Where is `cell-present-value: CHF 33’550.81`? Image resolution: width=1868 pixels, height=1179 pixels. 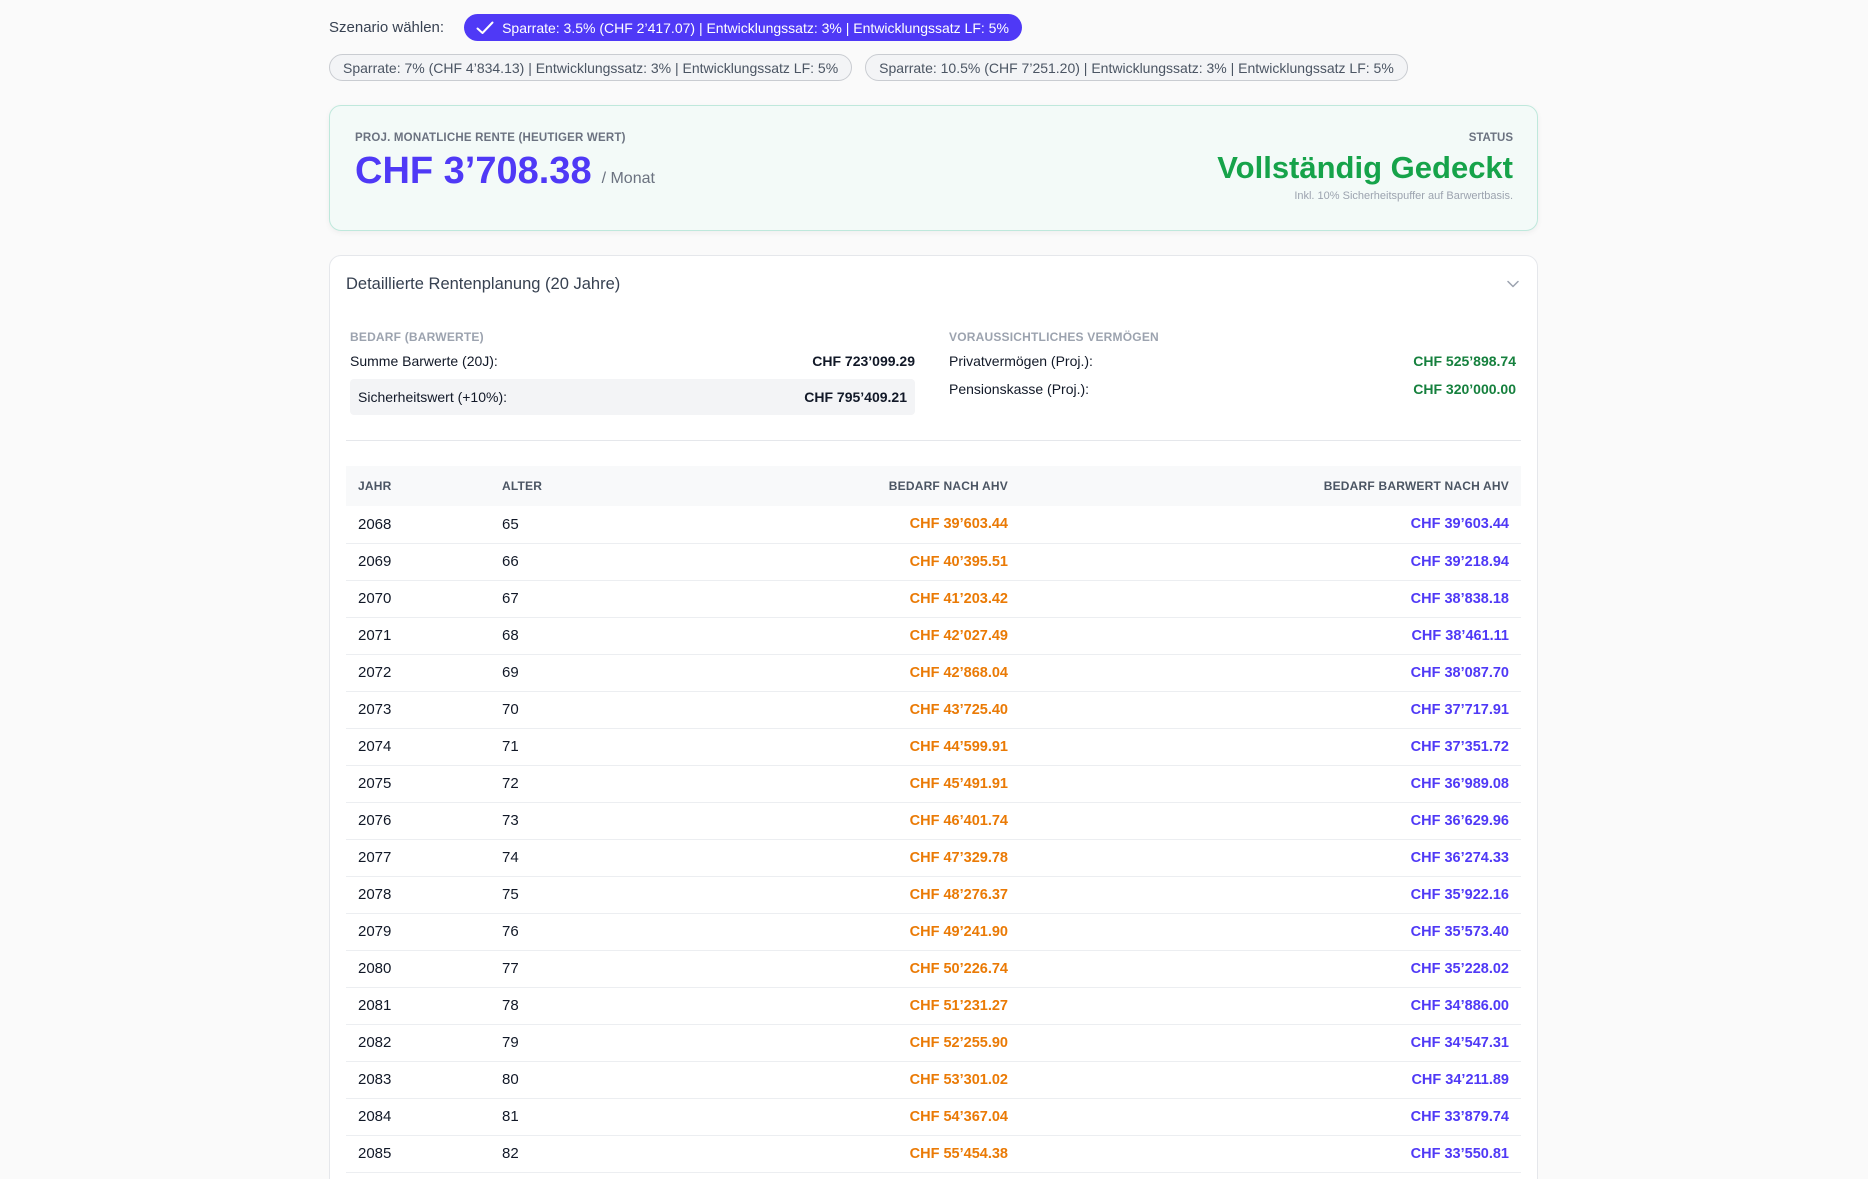
cell-present-value: CHF 33’550.81 is located at coordinates (1459, 1153).